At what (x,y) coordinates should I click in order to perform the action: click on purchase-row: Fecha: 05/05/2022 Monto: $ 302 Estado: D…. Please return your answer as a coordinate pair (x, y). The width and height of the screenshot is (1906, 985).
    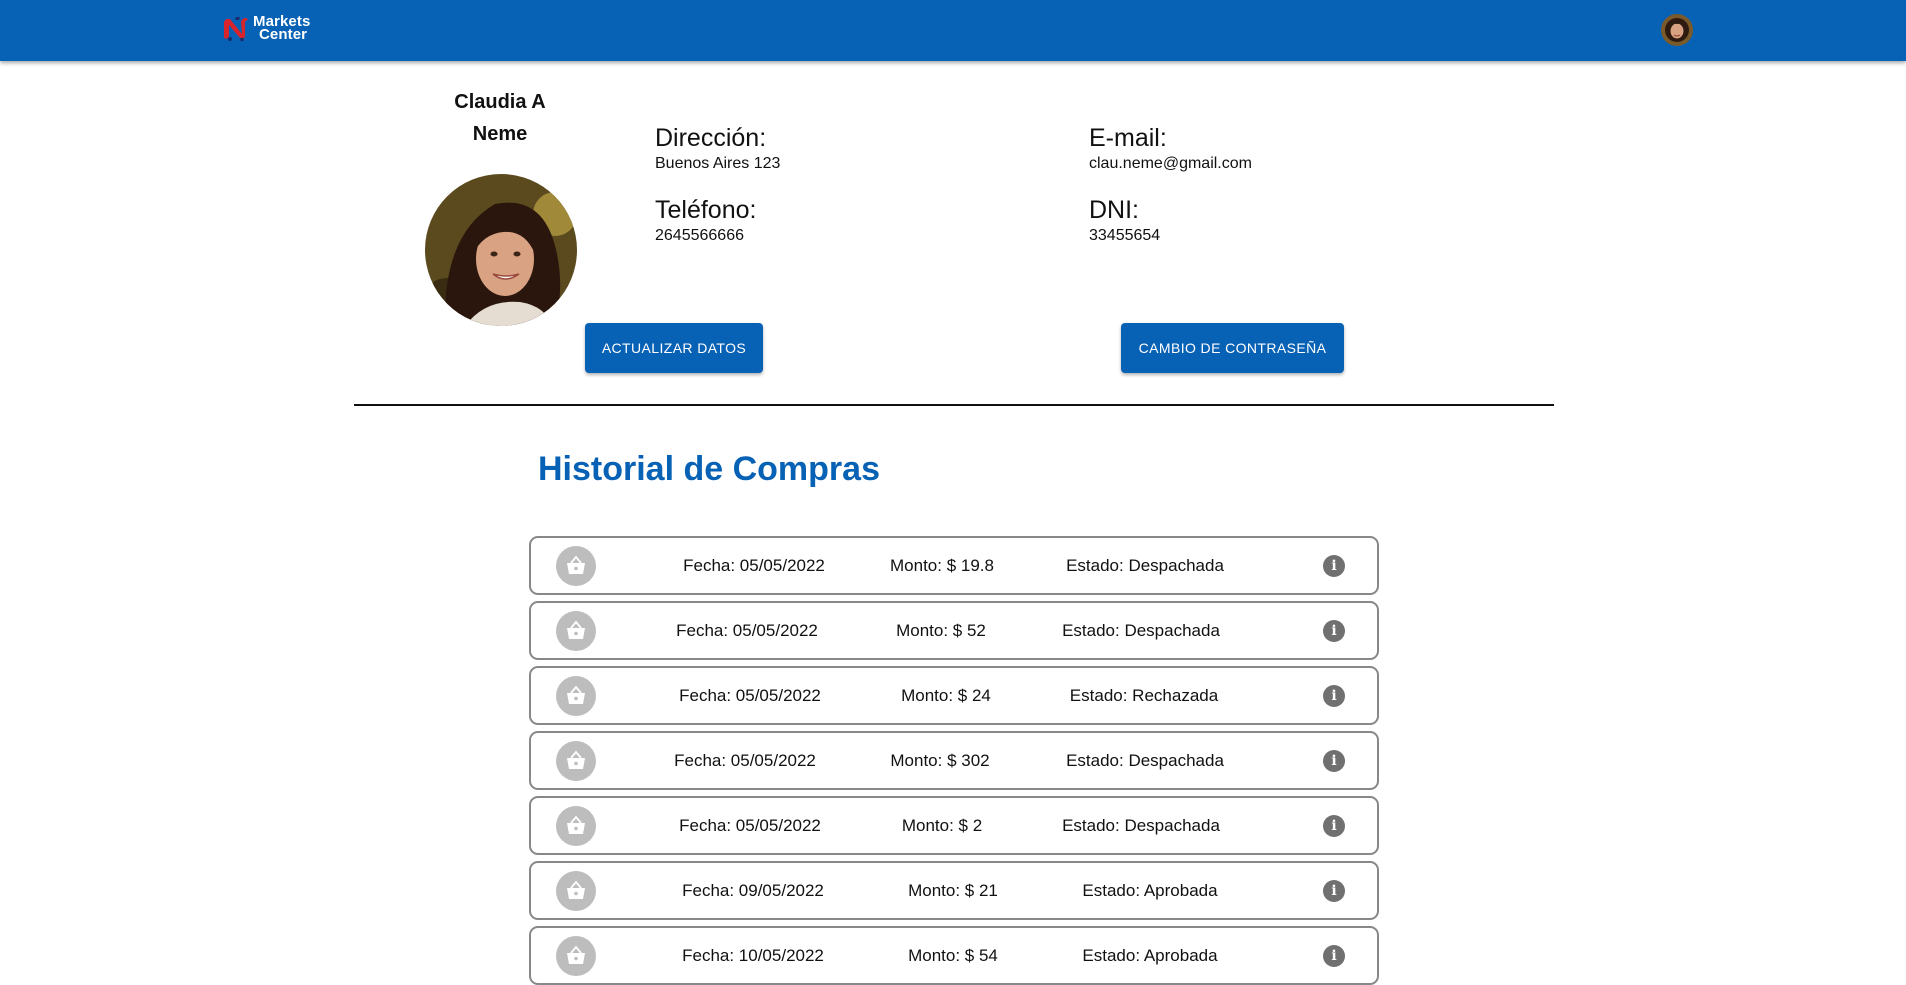
    Looking at the image, I should click on (954, 760).